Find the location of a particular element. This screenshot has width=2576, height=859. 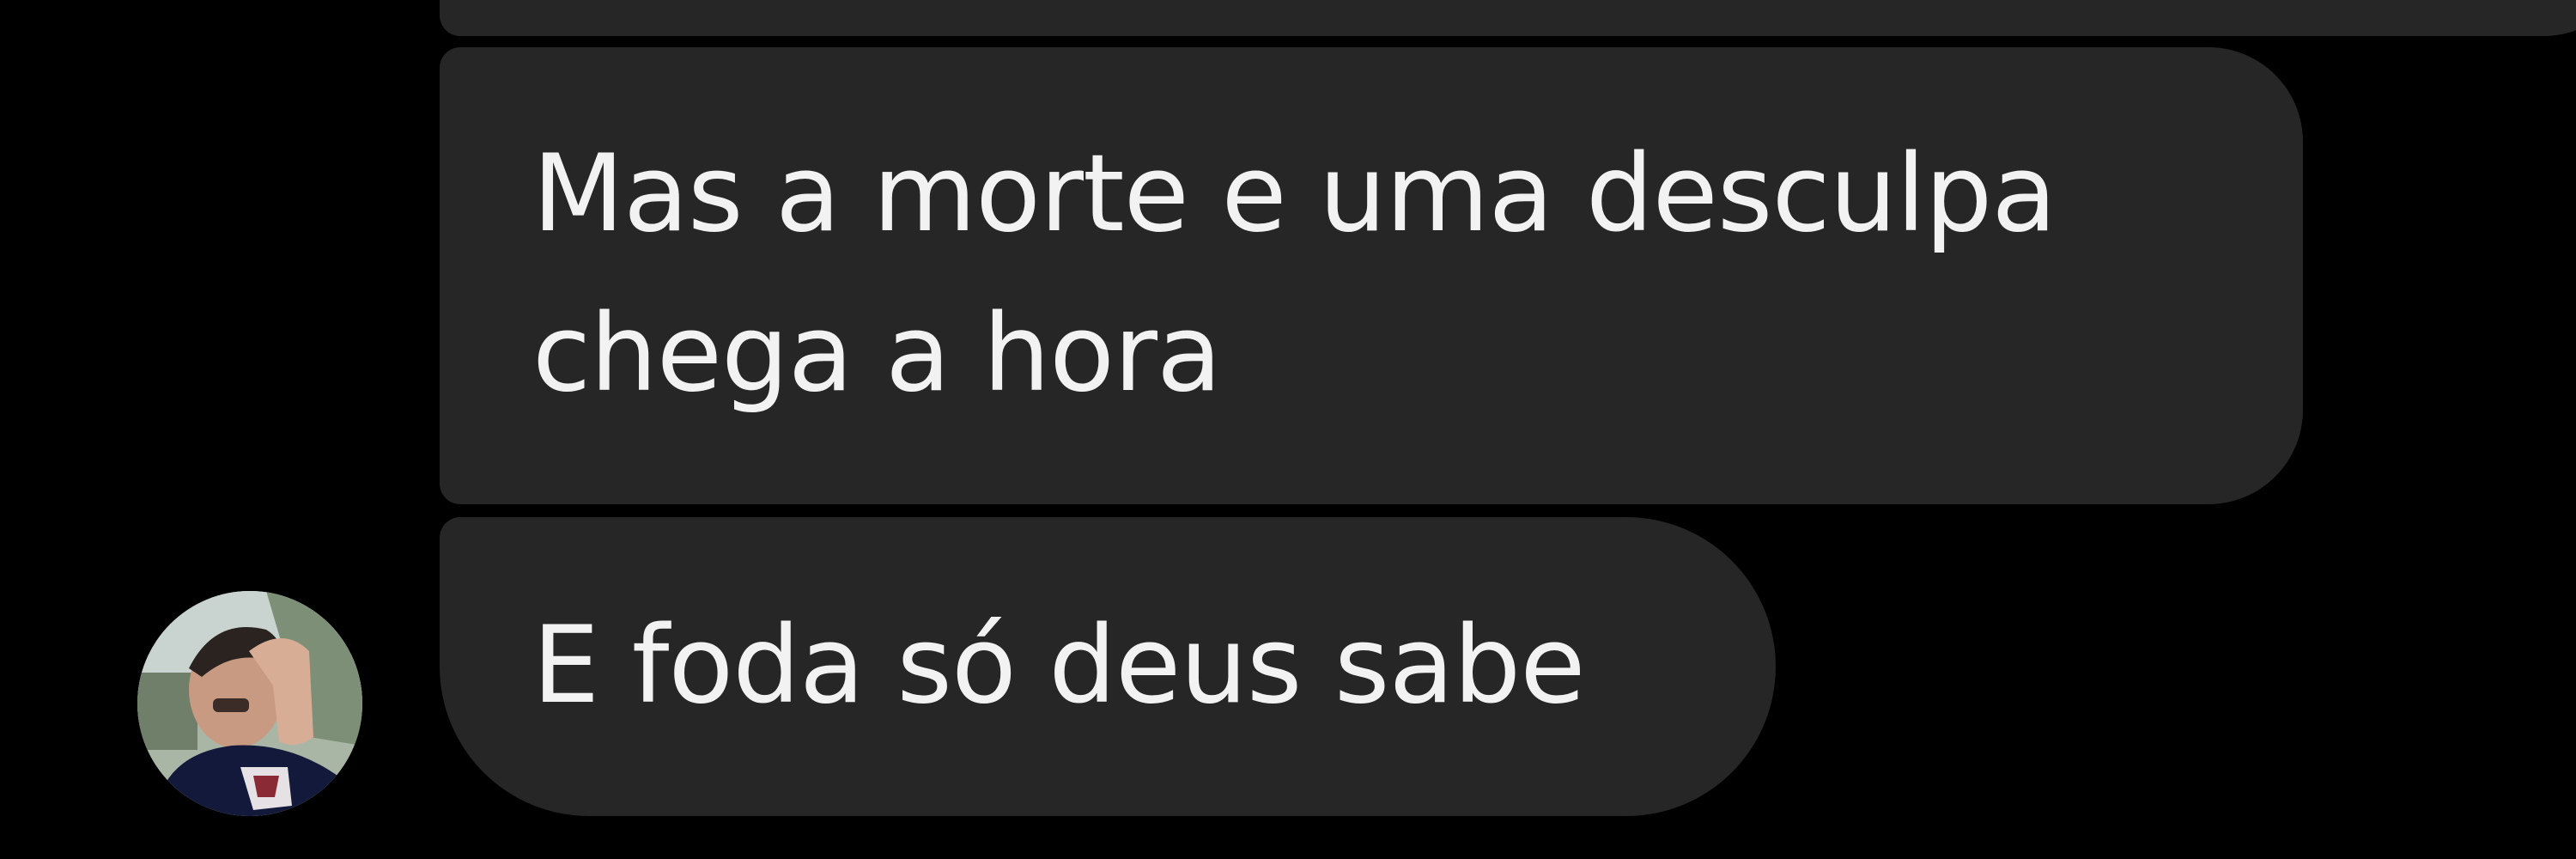

sender-avatar is located at coordinates (250, 704).